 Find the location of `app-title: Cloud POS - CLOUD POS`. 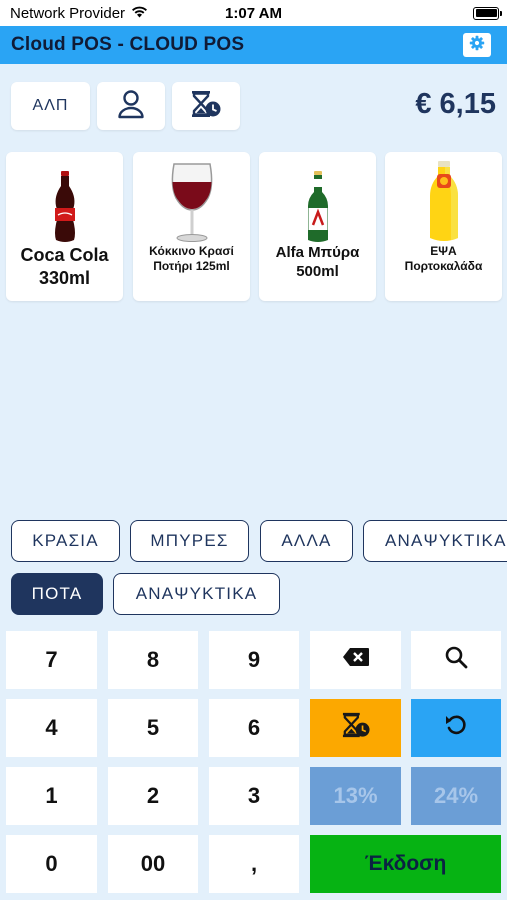

app-title: Cloud POS - CLOUD POS is located at coordinates (128, 44).